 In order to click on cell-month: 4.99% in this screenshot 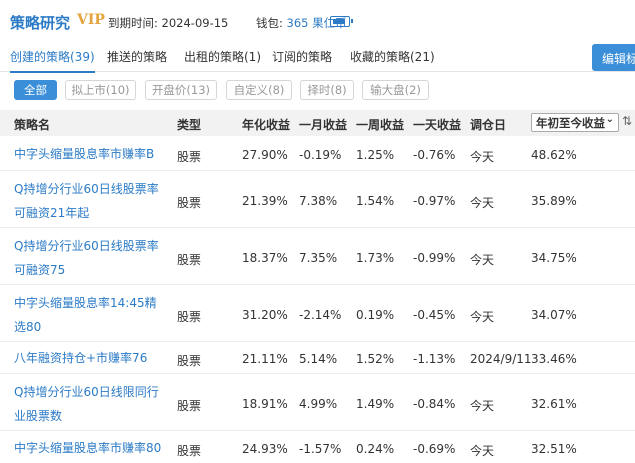, I will do `click(318, 403)`.